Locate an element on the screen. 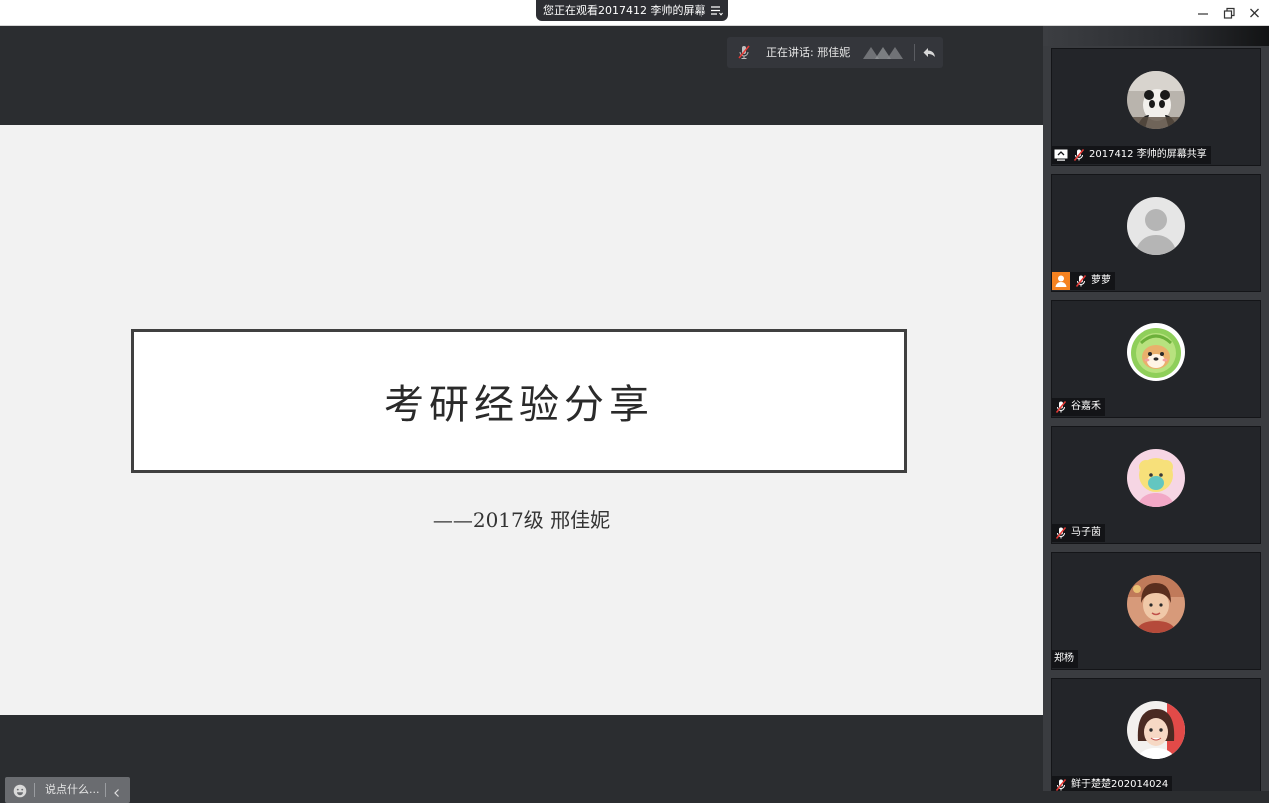 The image size is (1269, 803). participant-tile: 2017412 李帅的屏幕共享 is located at coordinates (1156, 107).